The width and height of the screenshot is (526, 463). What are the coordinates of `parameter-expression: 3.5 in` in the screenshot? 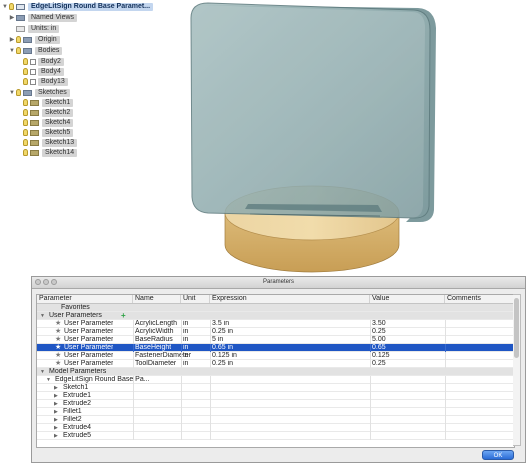 It's located at (219, 324).